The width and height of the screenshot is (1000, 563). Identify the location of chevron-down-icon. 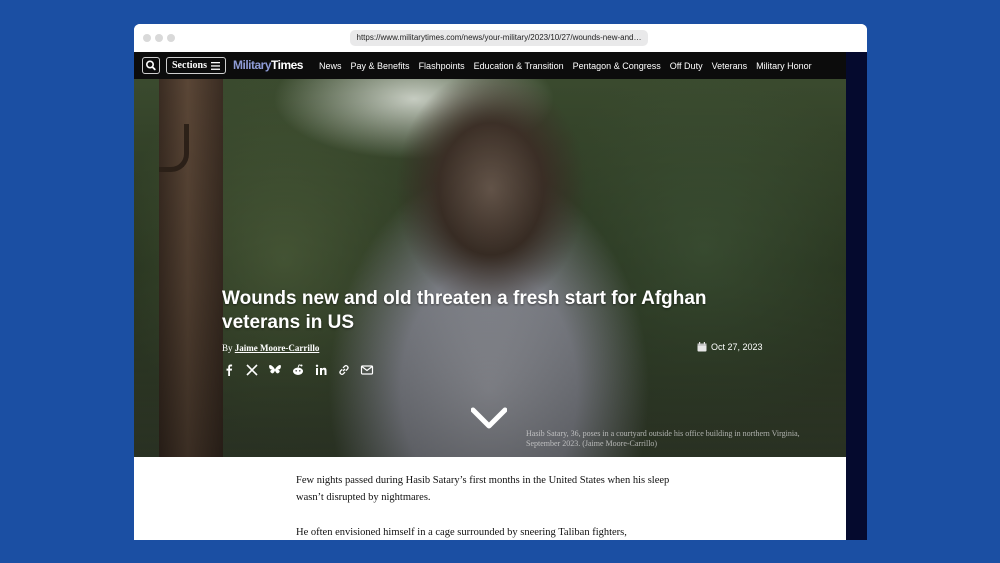
(489, 419).